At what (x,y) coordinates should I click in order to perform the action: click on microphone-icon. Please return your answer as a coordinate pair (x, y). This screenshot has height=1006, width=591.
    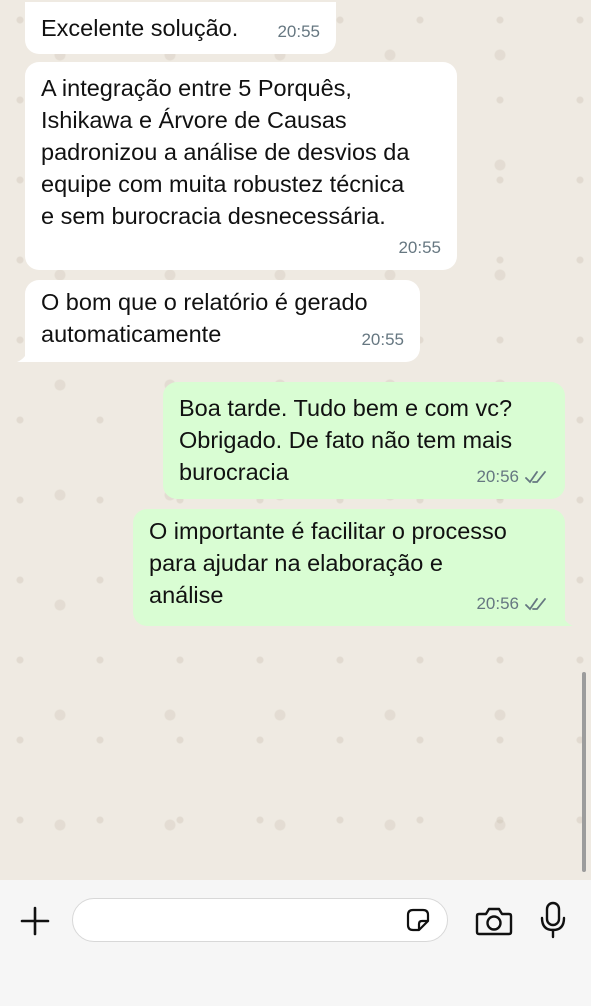
    Looking at the image, I should click on (553, 920).